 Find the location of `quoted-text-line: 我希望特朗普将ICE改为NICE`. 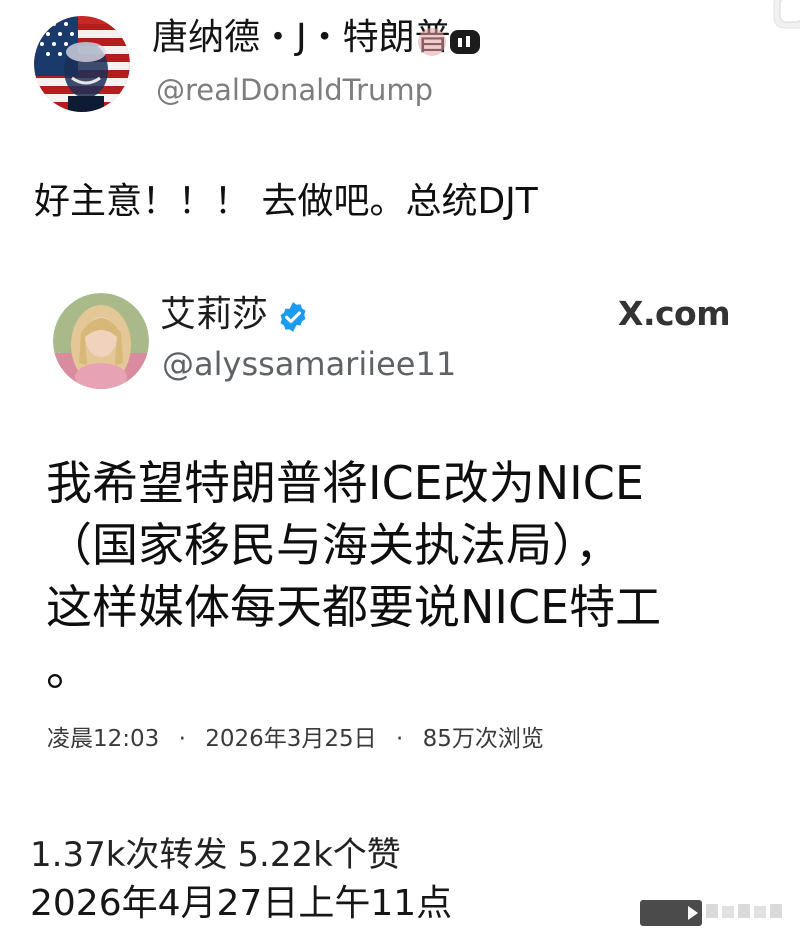

quoted-text-line: 我希望特朗普将ICE改为NICE is located at coordinates (345, 483).